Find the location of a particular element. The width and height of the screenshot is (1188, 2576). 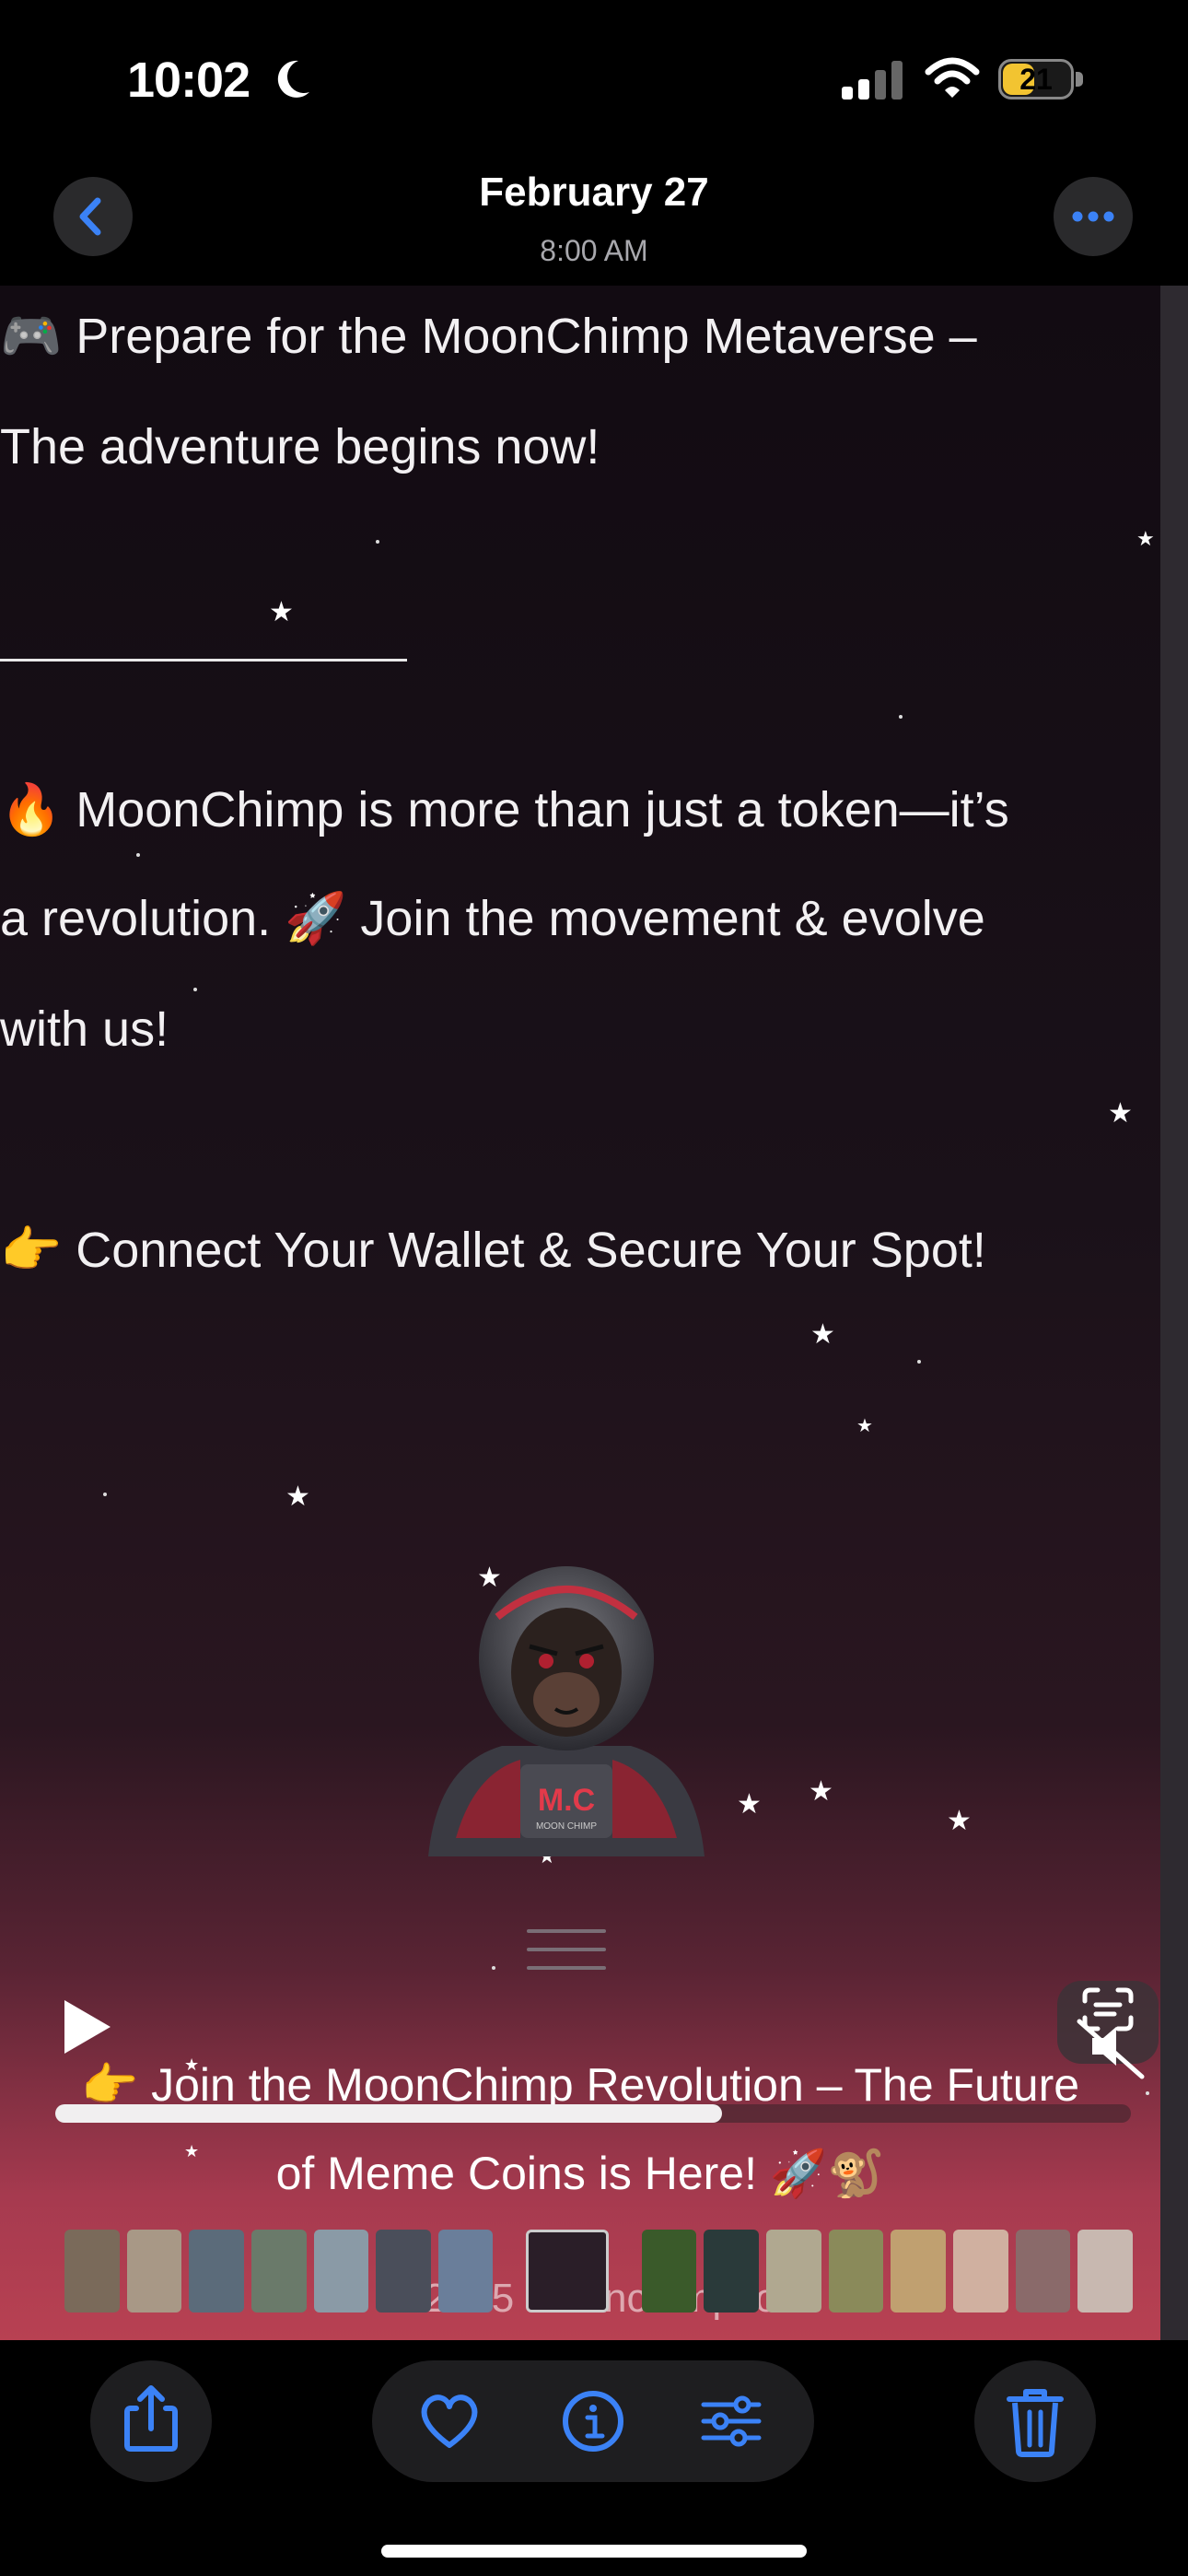

text-line: The adventure begins now! is located at coordinates (300, 446).